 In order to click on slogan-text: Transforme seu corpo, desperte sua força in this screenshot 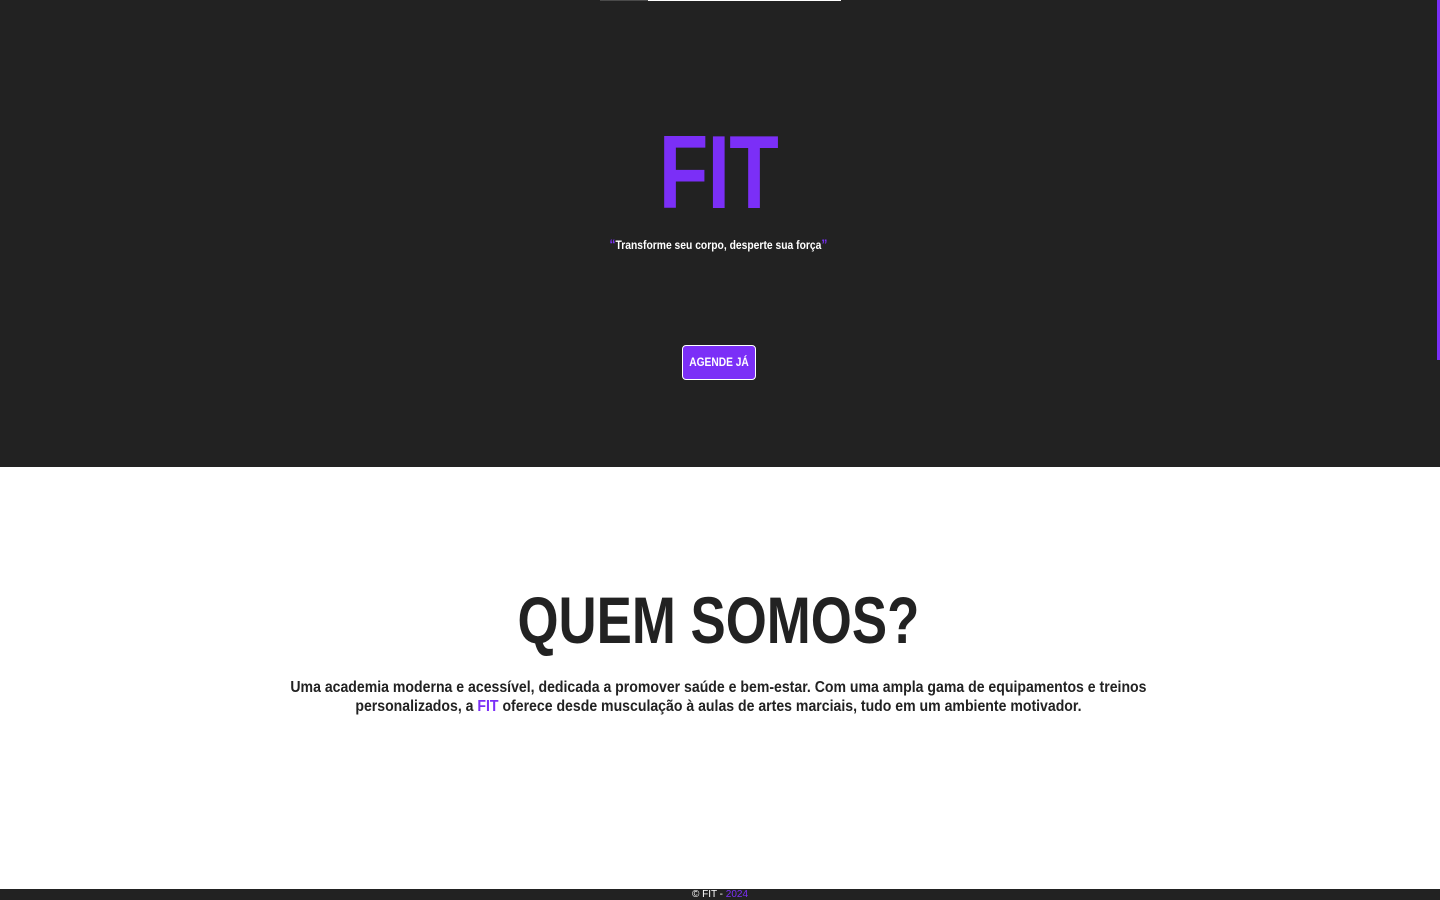, I will do `click(718, 245)`.